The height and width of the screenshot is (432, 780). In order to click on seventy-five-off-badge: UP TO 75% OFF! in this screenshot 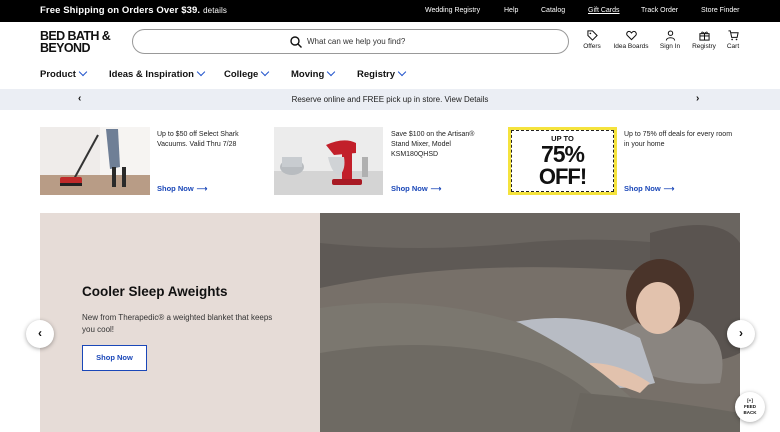, I will do `click(562, 161)`.